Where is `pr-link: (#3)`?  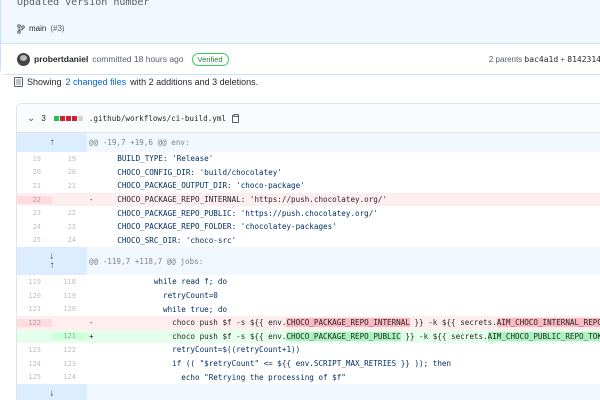
pr-link: (#3) is located at coordinates (57, 28).